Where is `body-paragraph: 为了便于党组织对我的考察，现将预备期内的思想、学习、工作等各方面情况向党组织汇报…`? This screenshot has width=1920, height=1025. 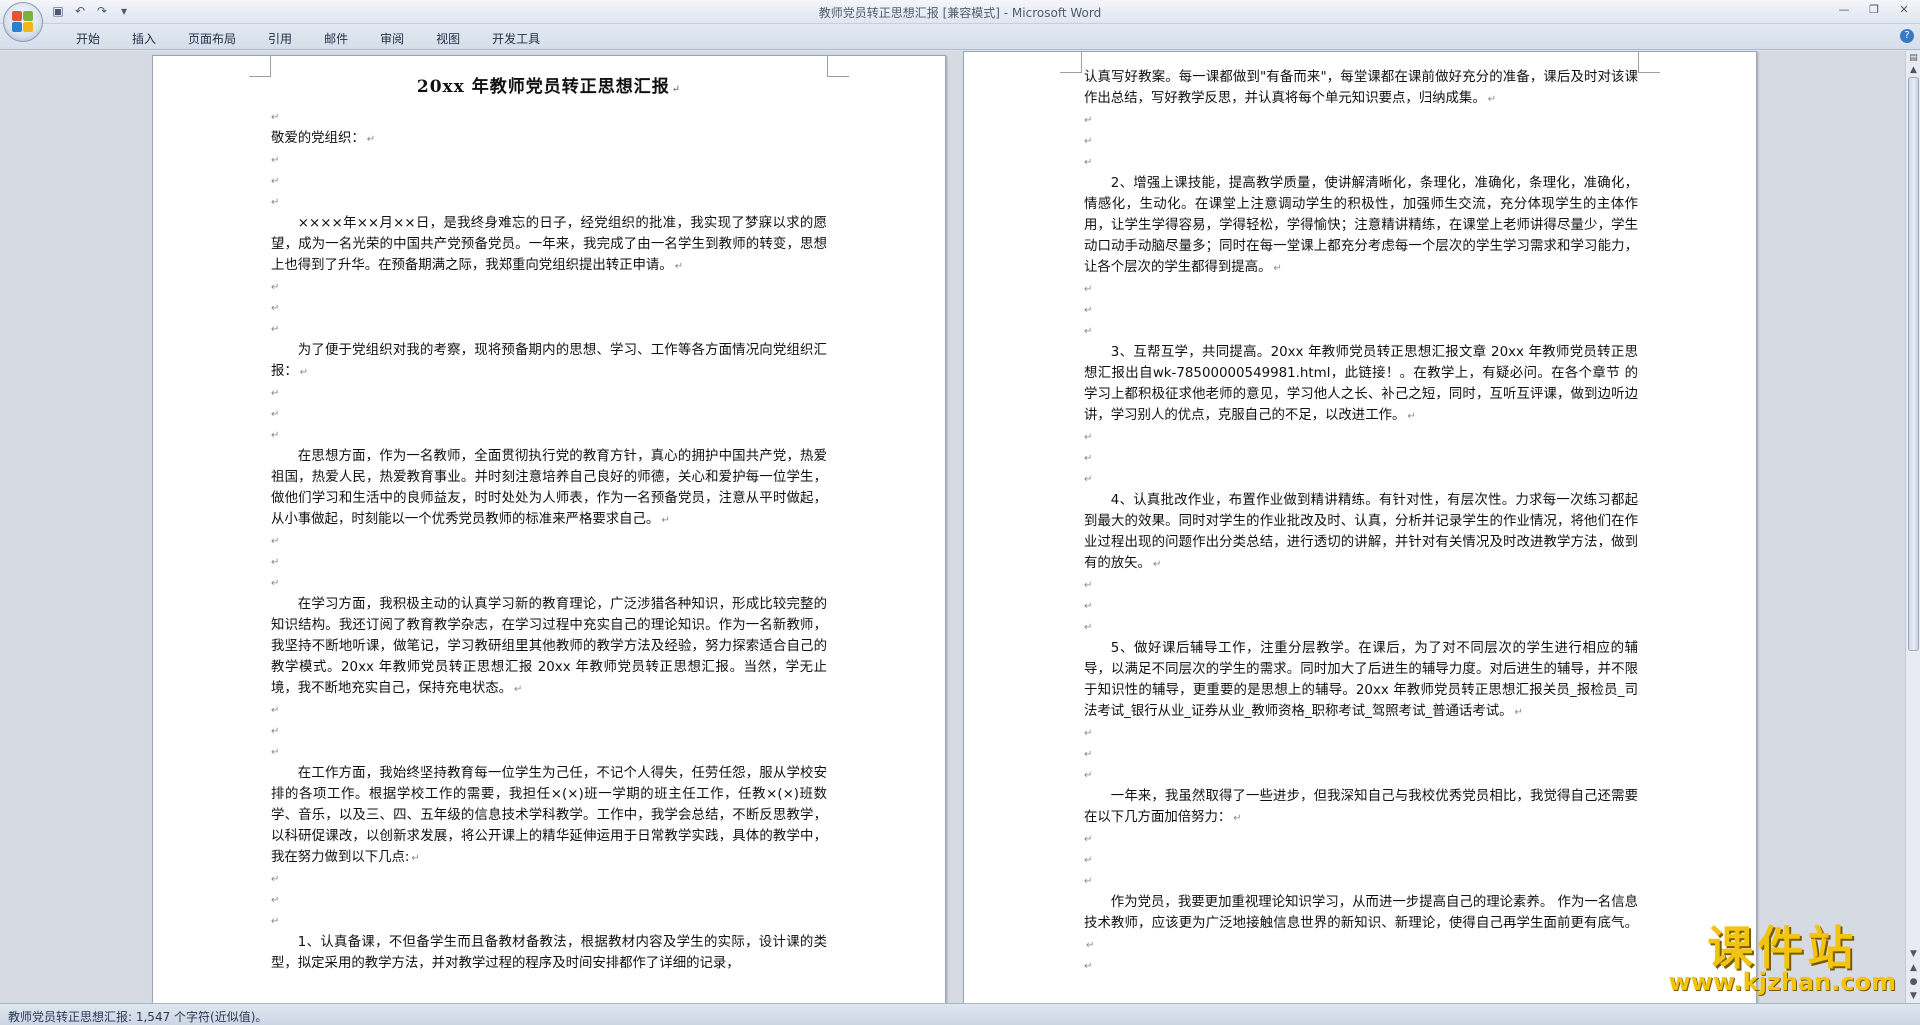
body-paragraph: 为了便于党组织对我的考察，现将预备期内的思想、学习、工作等各方面情况向党组织汇报… is located at coordinates (549, 361).